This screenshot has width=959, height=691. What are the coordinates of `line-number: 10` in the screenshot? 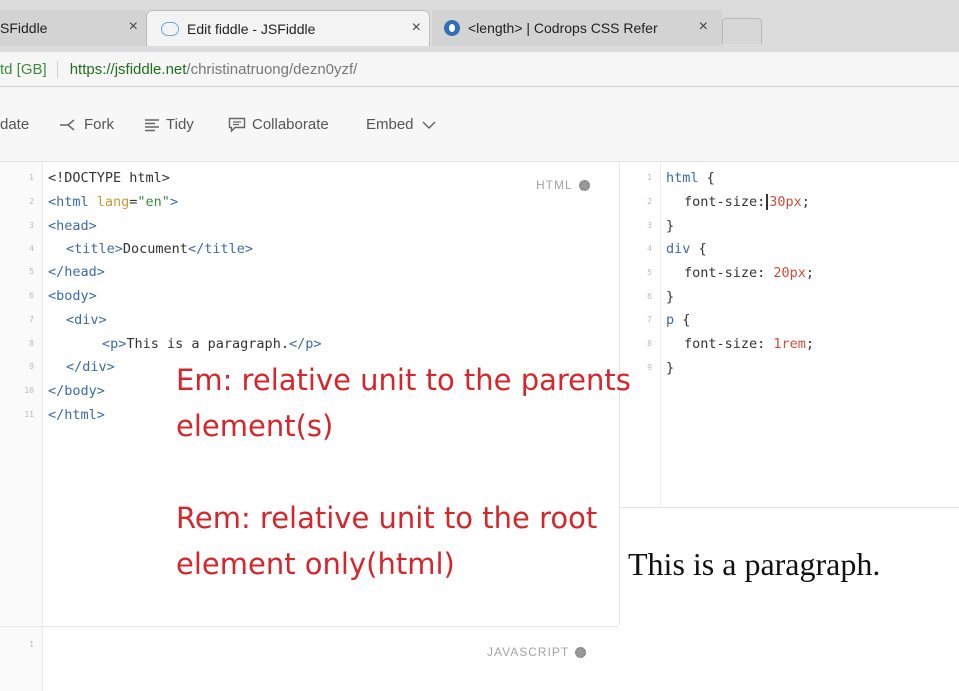 It's located at (29, 390).